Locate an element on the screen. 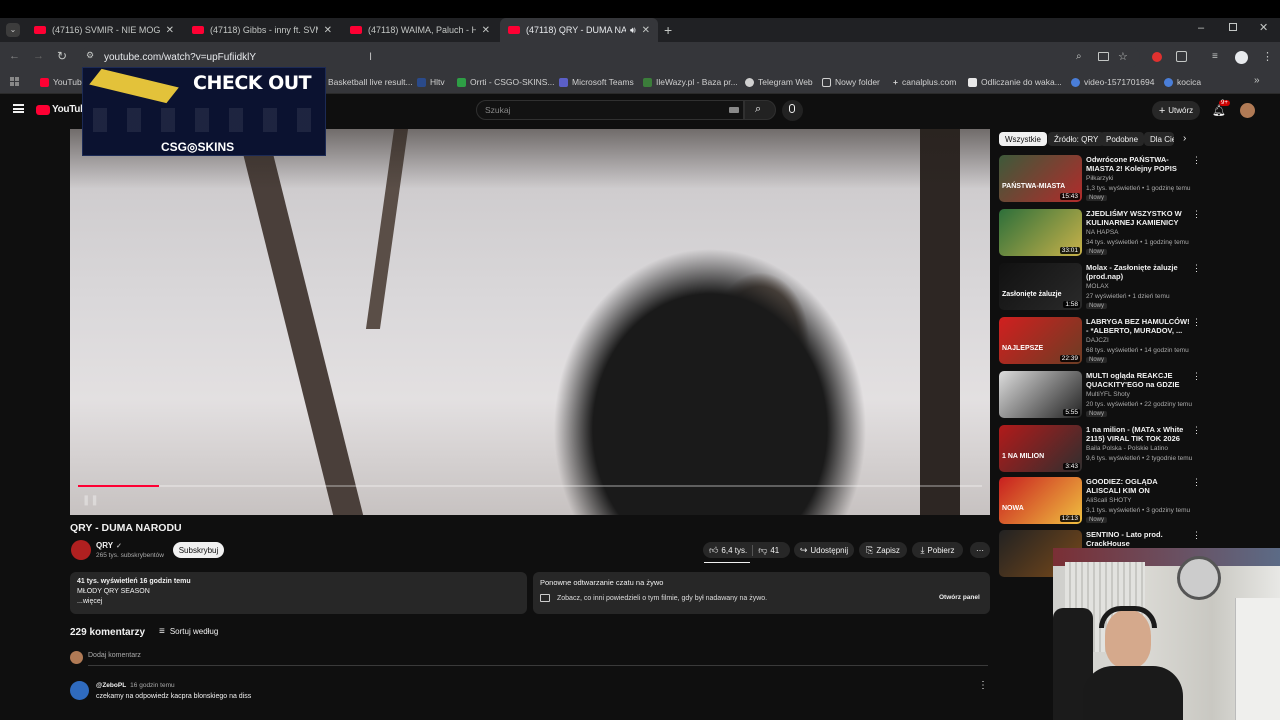 This screenshot has height=720, width=1280. hamburger-menu-icon is located at coordinates (18, 108).